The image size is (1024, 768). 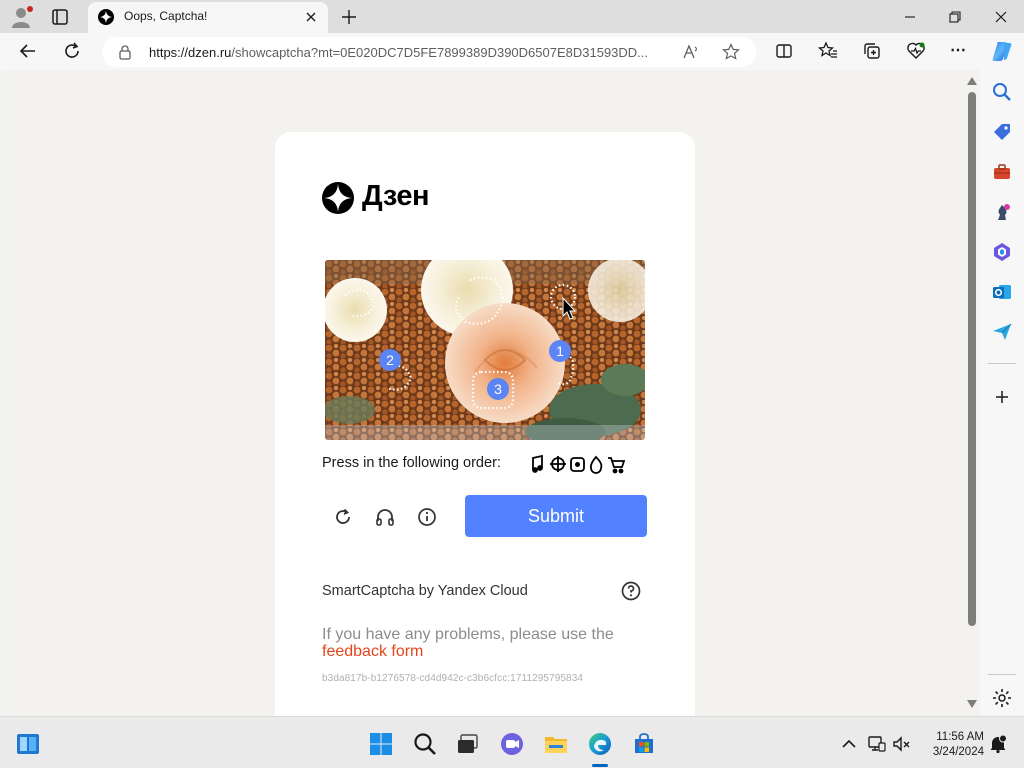 What do you see at coordinates (390, 360) in the screenshot?
I see `marker-2: 2` at bounding box center [390, 360].